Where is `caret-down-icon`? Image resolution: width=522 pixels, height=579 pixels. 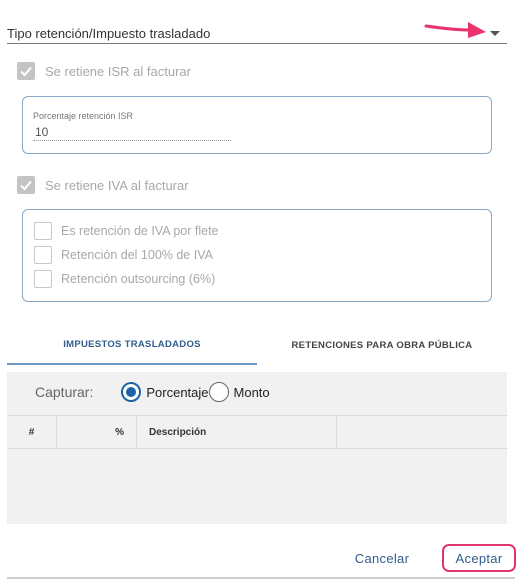 caret-down-icon is located at coordinates (495, 33).